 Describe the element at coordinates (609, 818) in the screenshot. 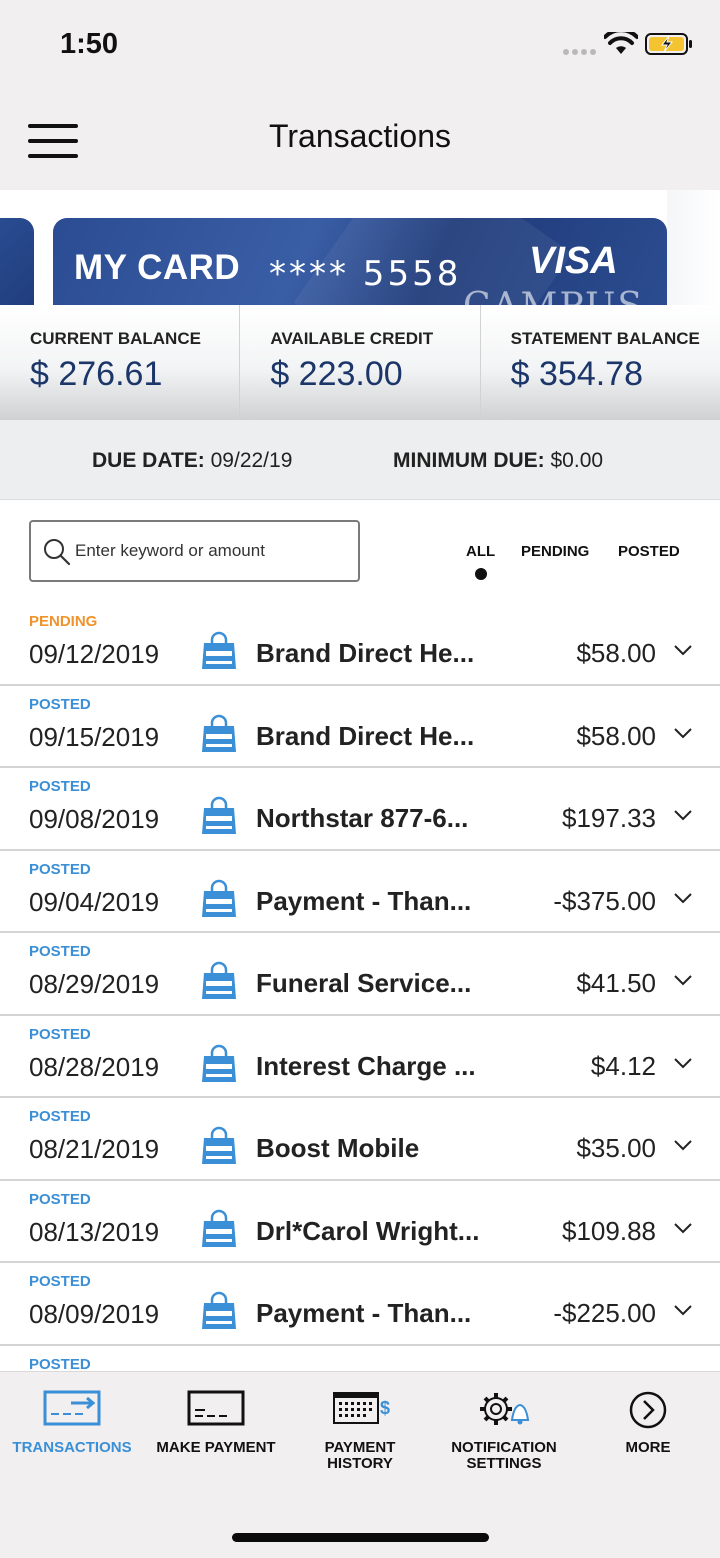

I see `transaction-amount: $197.33` at that location.